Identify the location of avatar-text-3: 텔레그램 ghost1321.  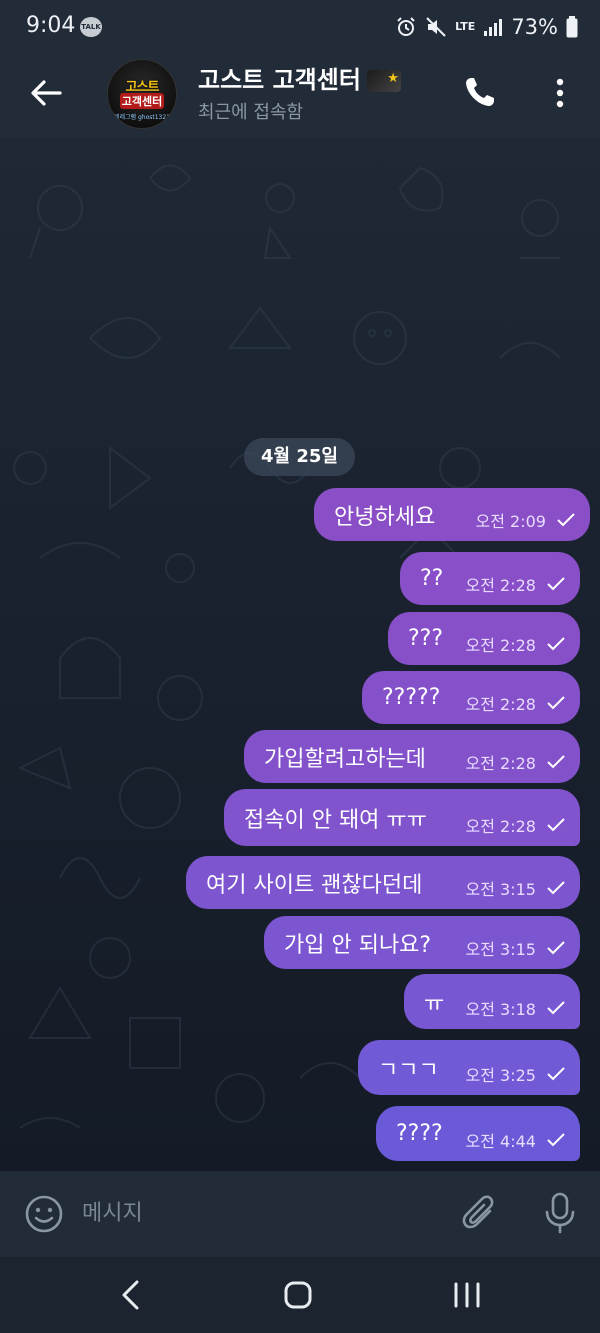
(142, 117).